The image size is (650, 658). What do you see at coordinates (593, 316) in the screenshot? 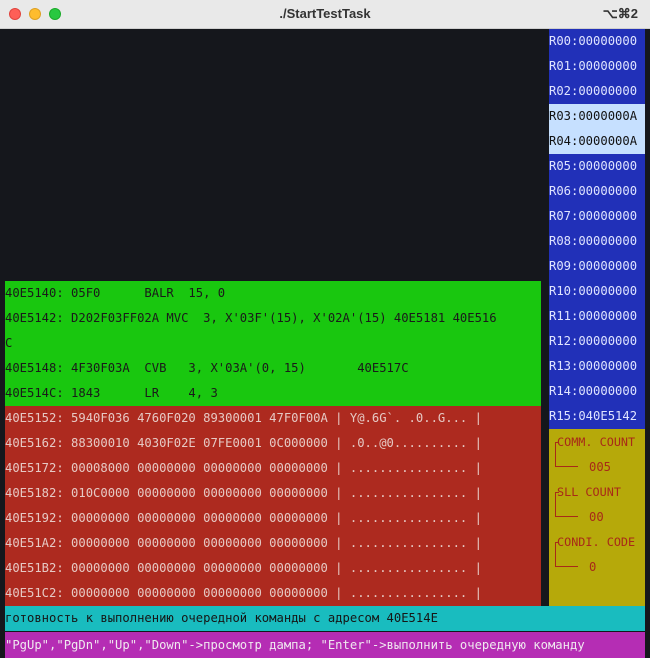
I see `register-r11: R11:00000000` at bounding box center [593, 316].